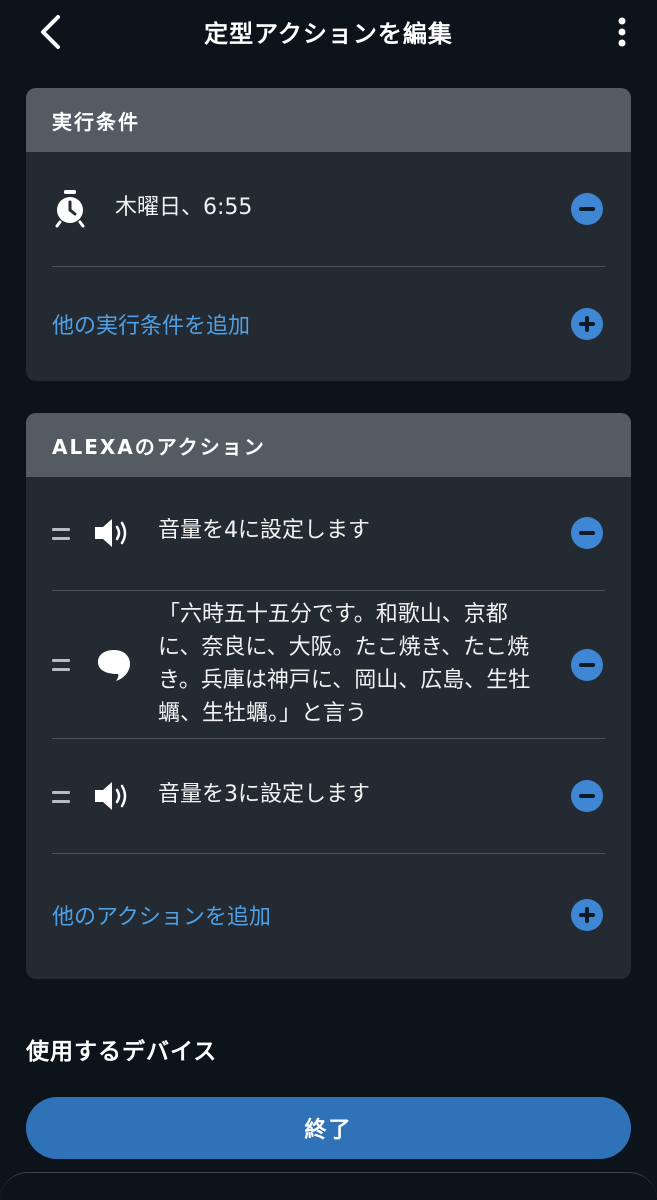 This screenshot has width=657, height=1200. I want to click on alarm-clock-icon, so click(70, 209).